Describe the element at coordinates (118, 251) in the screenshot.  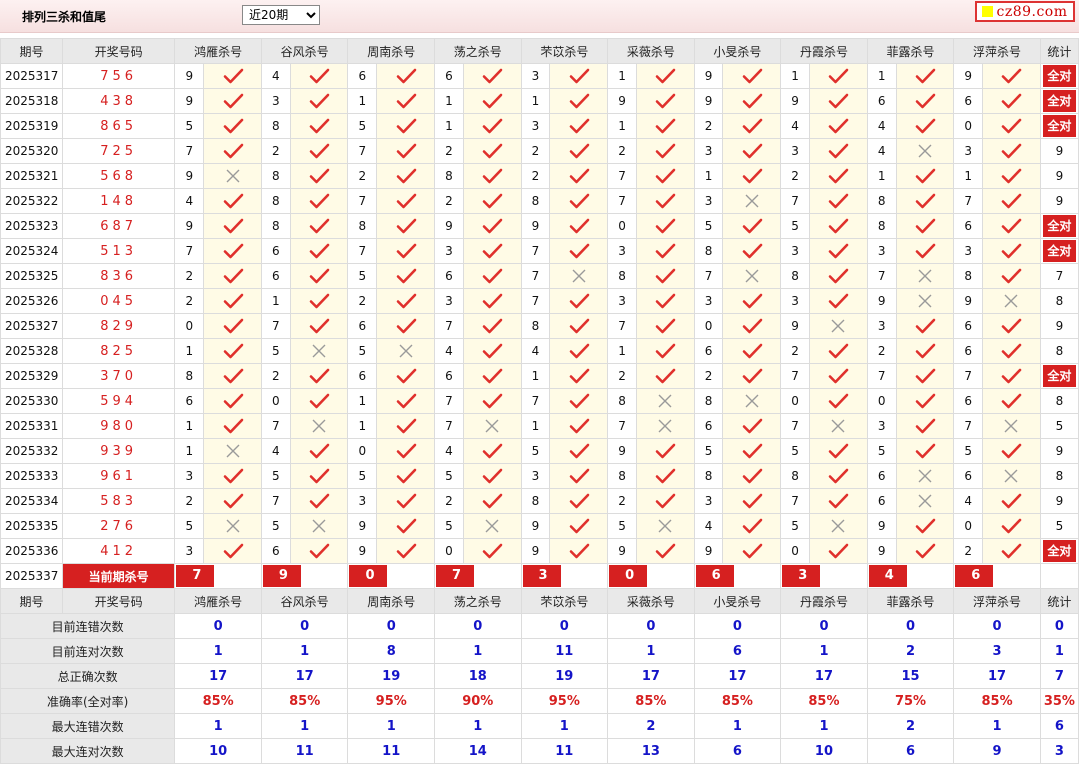
I see `draw-number: 513` at that location.